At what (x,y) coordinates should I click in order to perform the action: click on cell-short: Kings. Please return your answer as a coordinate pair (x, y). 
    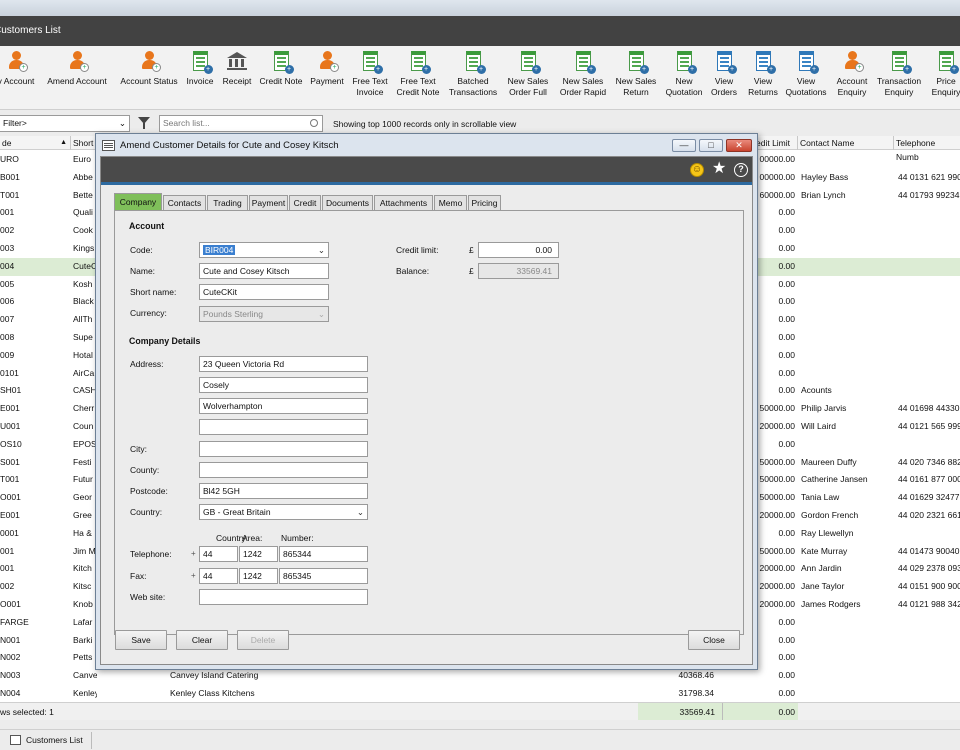
    Looking at the image, I should click on (84, 248).